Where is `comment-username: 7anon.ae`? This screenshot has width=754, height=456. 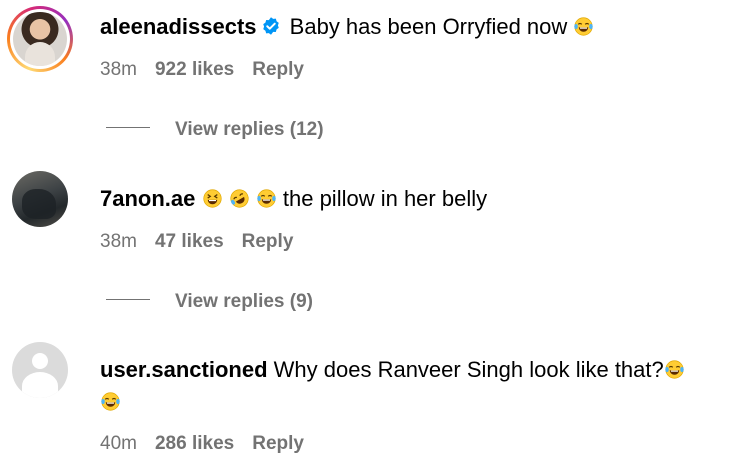
comment-username: 7anon.ae is located at coordinates (147, 198).